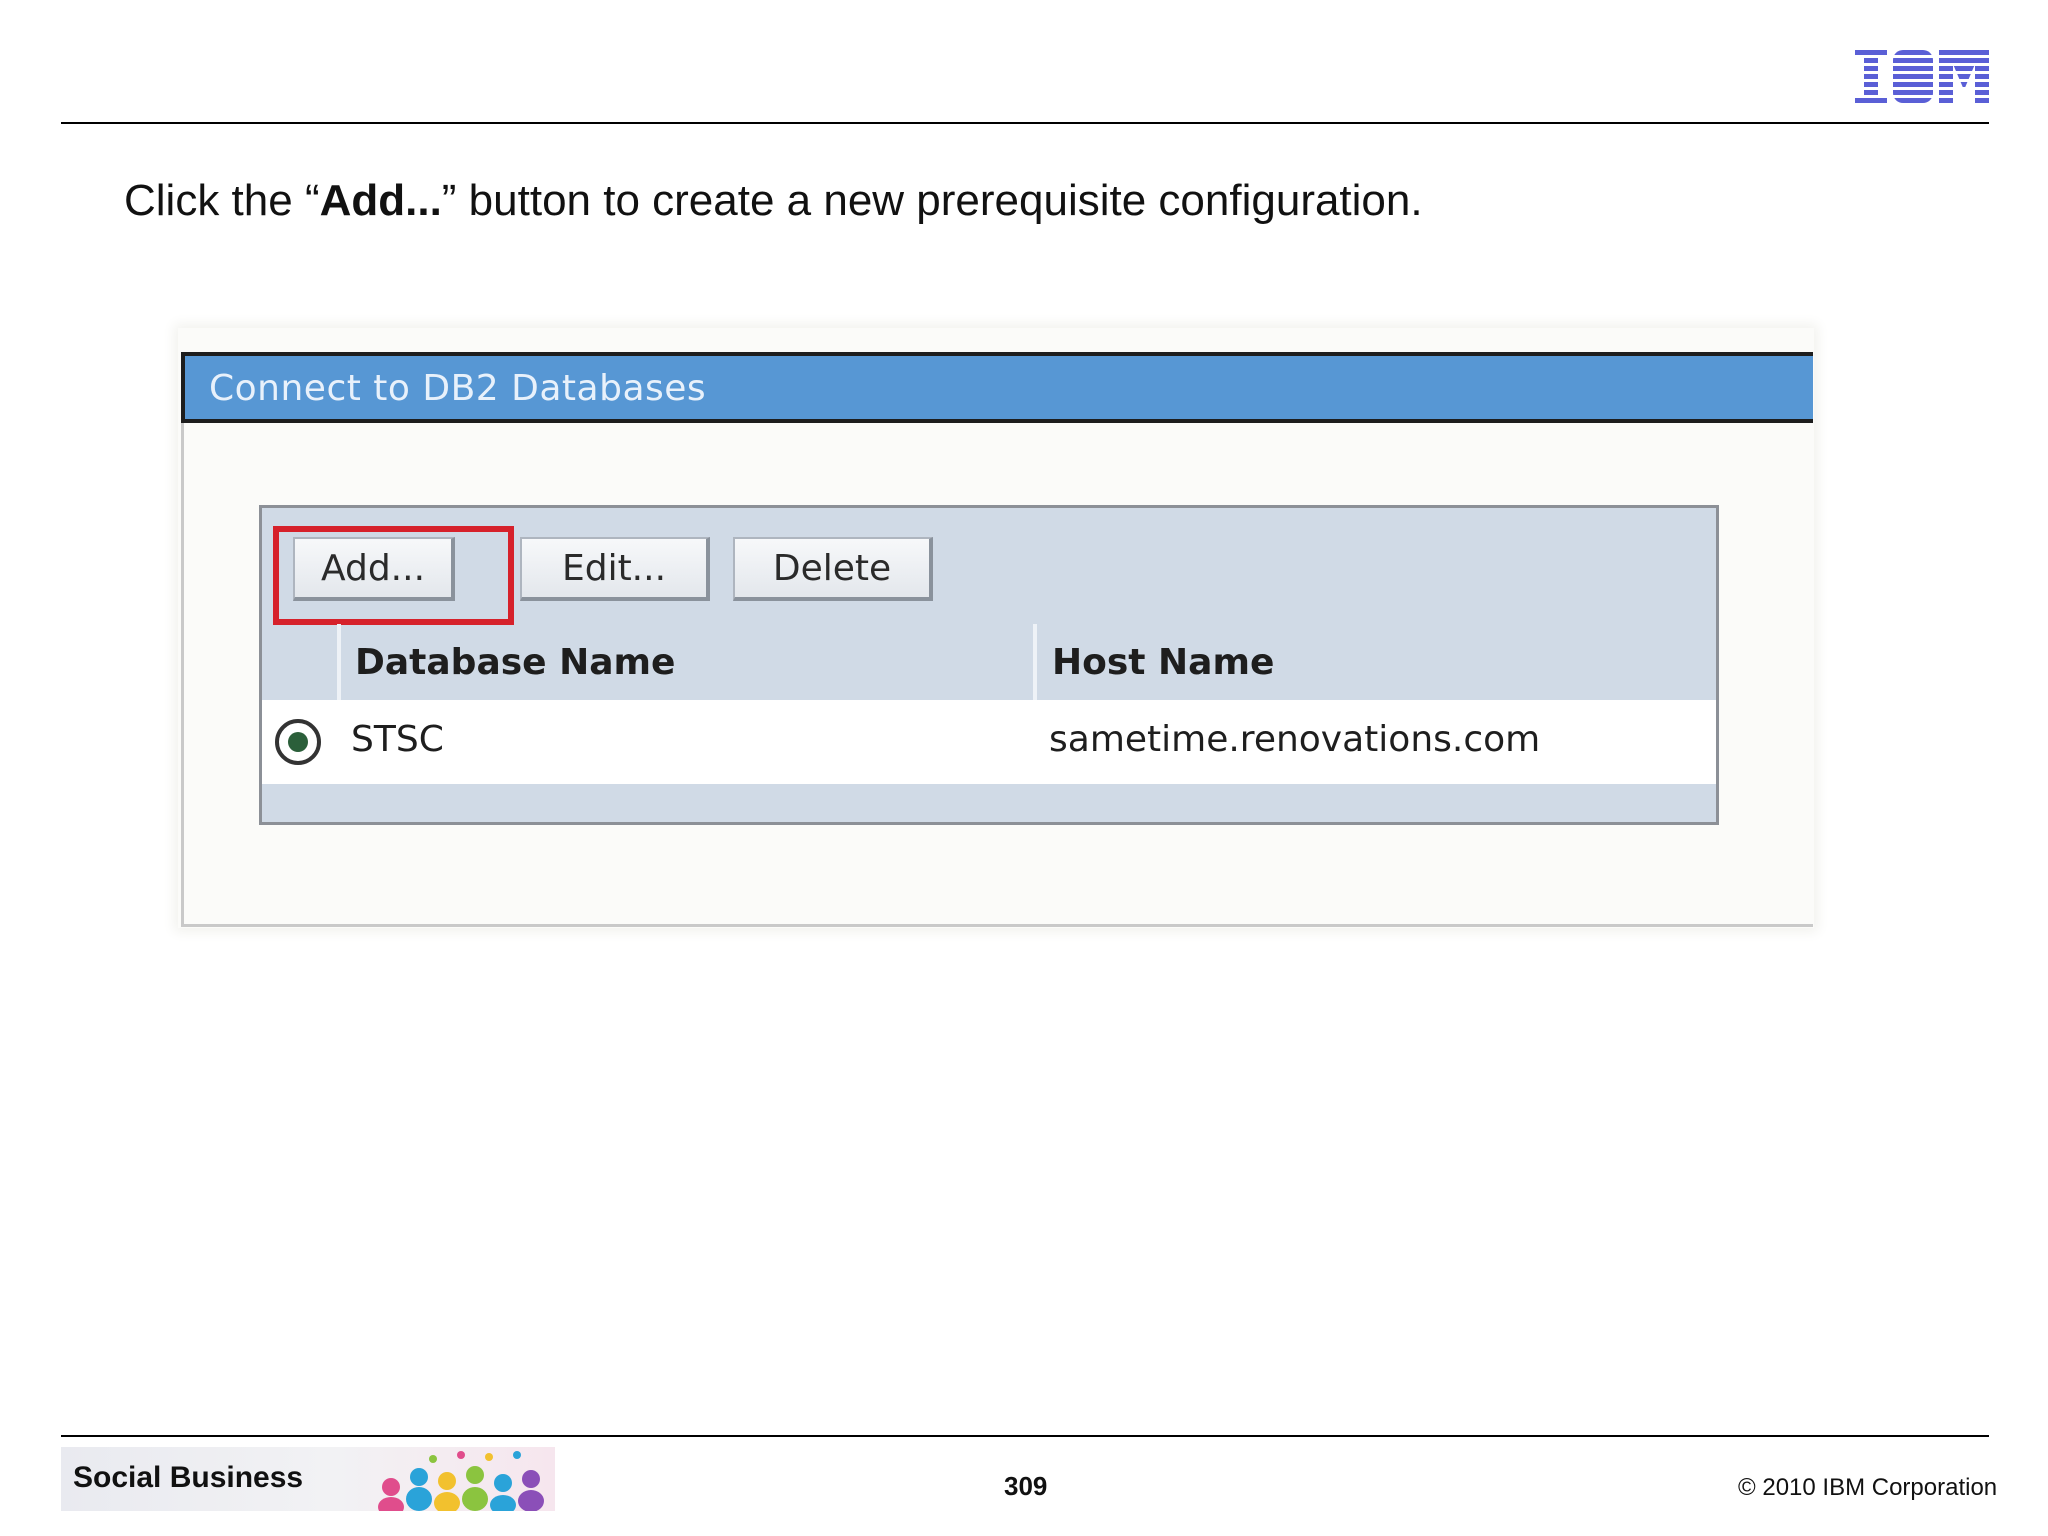  Describe the element at coordinates (1295, 739) in the screenshot. I see `cell-host-name: sametime.renovations.com` at that location.